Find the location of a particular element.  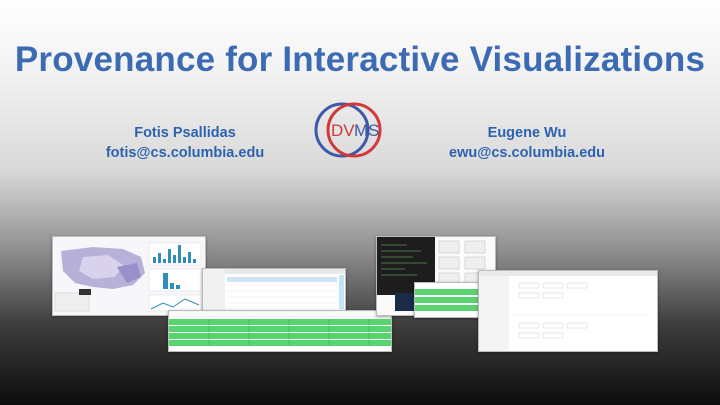

screenshot-property-sheet is located at coordinates (568, 311).